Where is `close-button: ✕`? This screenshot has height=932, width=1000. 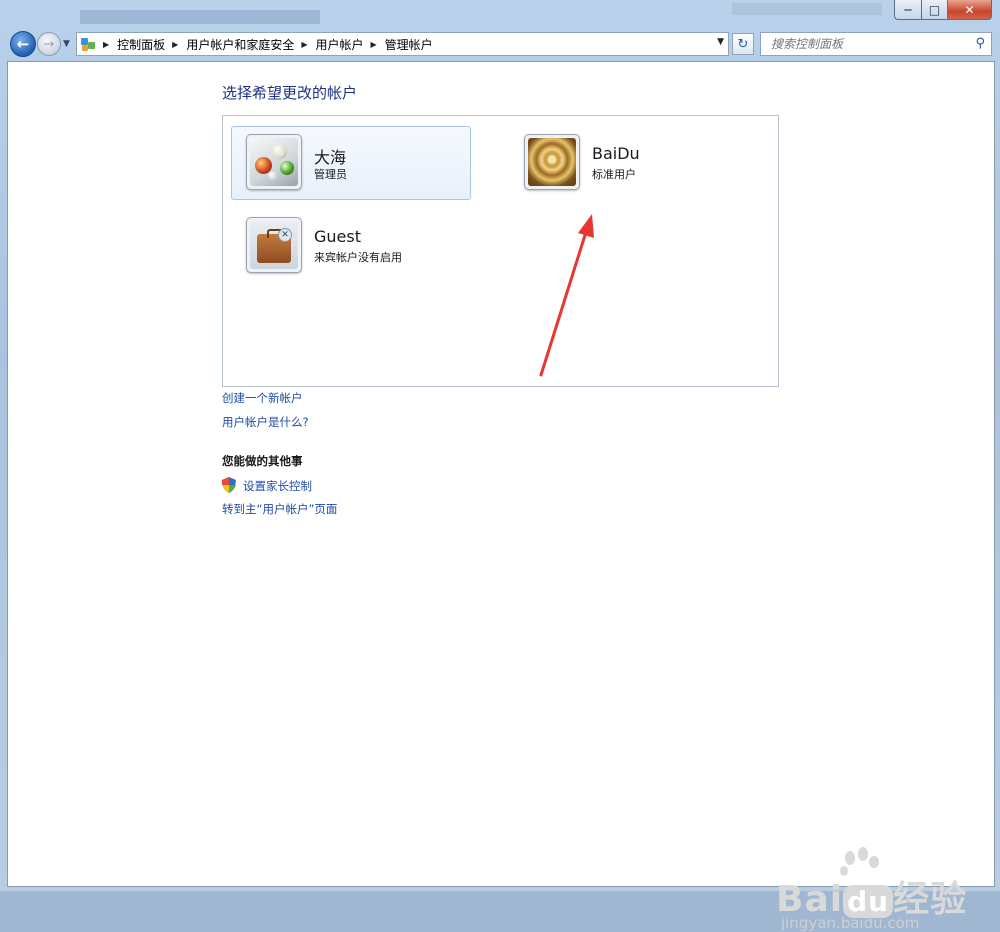
close-button: ✕ is located at coordinates (970, 10).